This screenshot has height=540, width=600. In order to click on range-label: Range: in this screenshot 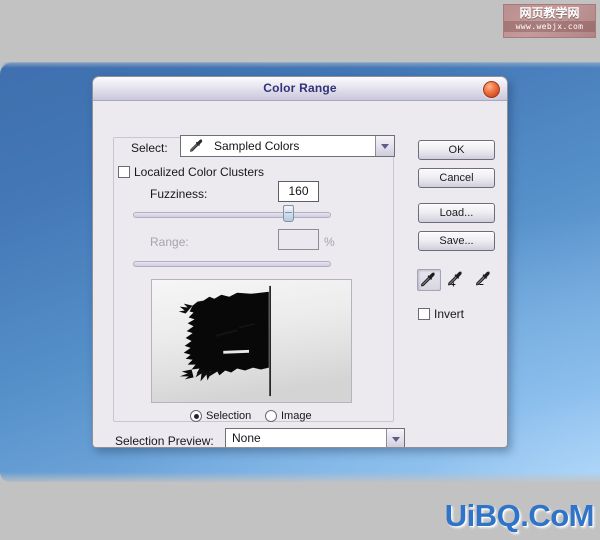, I will do `click(169, 242)`.